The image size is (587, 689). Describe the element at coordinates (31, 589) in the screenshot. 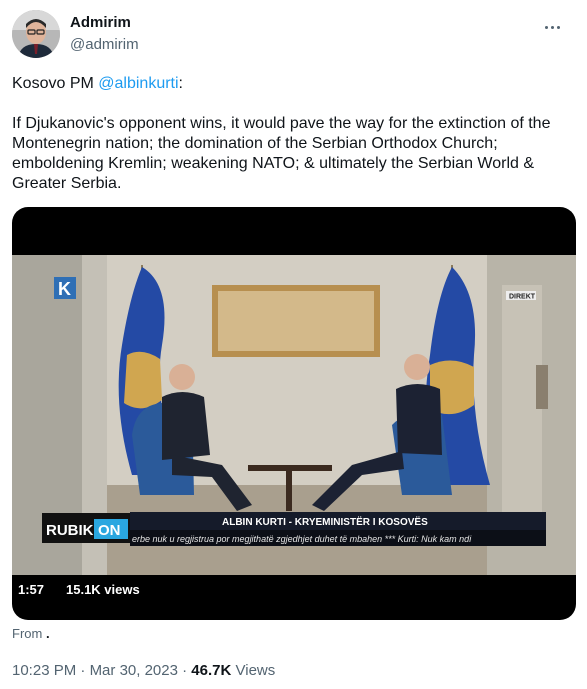

I see `video-duration: 1:57` at that location.